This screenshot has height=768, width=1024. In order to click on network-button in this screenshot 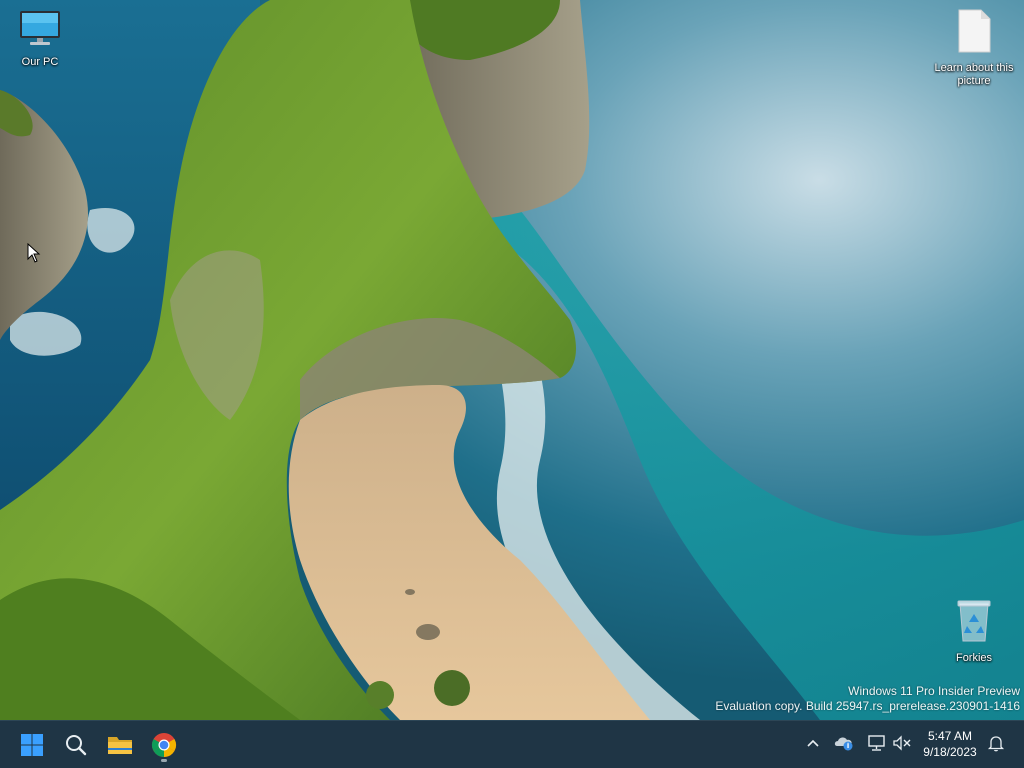, I will do `click(877, 743)`.